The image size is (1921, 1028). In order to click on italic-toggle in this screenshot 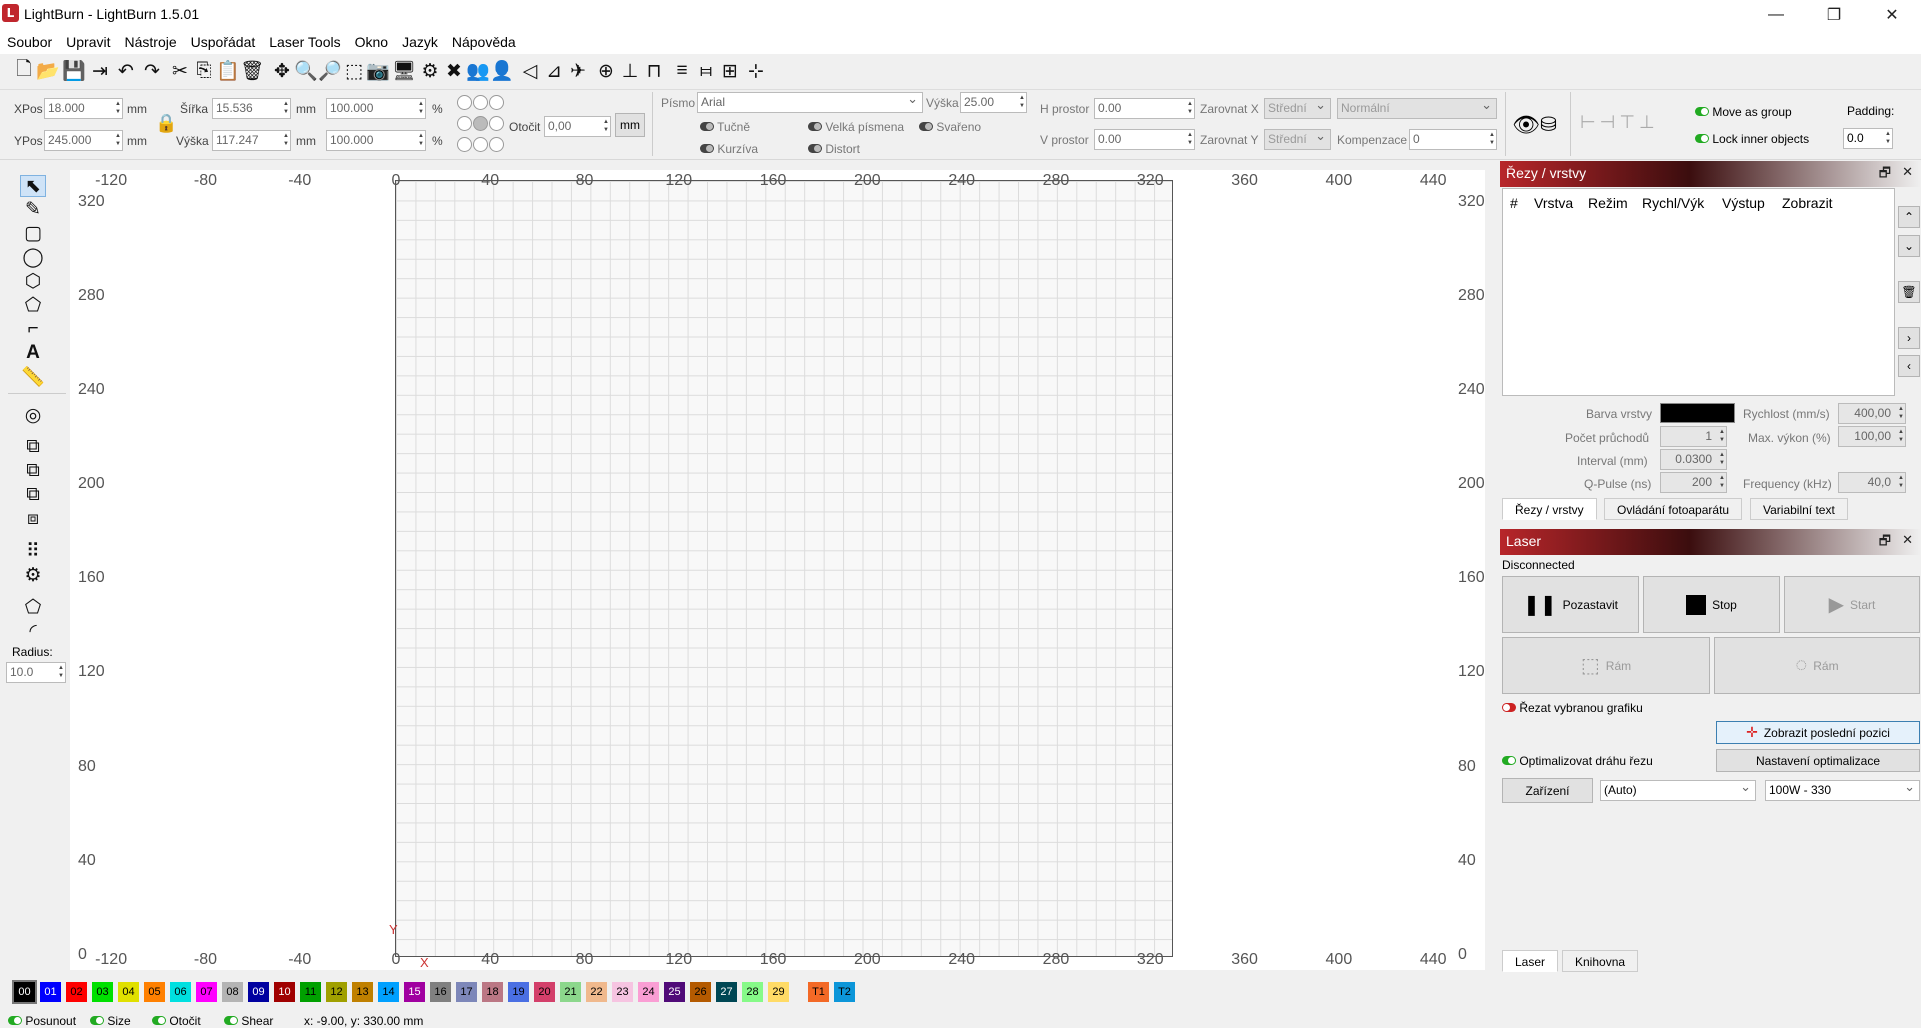, I will do `click(707, 148)`.